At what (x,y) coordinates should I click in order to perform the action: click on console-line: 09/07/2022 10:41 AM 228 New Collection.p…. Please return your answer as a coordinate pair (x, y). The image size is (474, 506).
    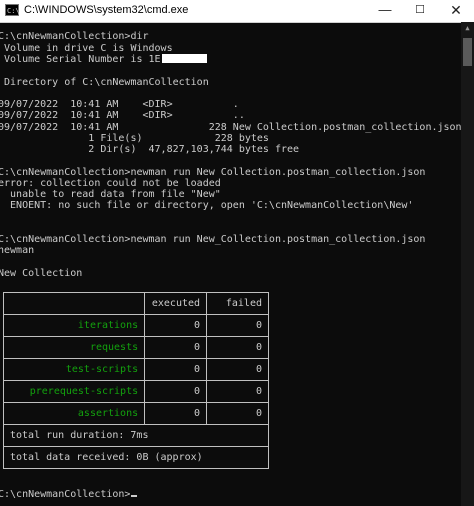
    Looking at the image, I should click on (230, 127).